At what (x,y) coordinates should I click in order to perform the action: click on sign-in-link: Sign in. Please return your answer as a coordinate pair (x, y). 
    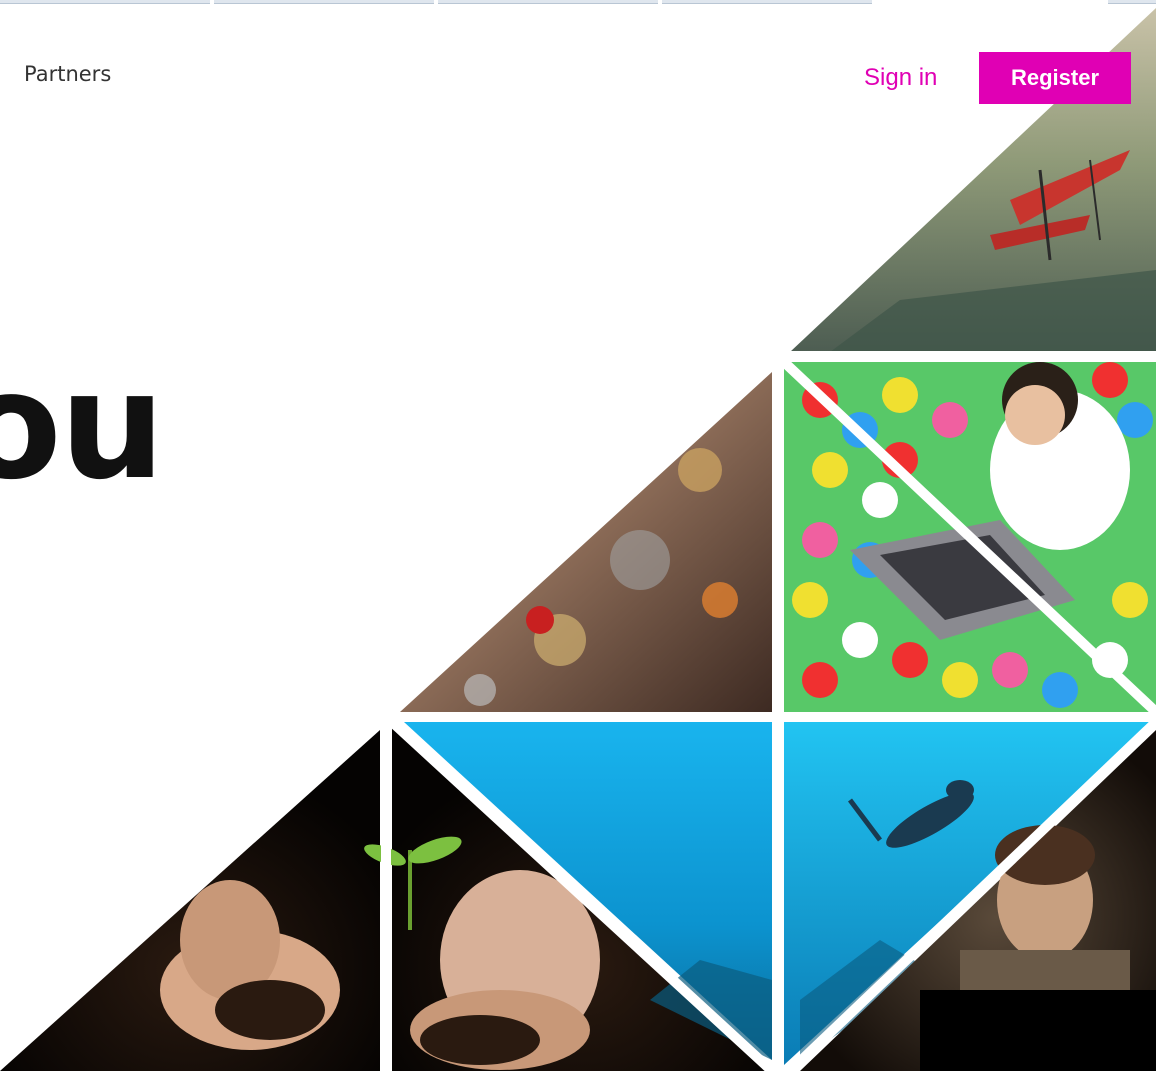
    Looking at the image, I should click on (900, 78).